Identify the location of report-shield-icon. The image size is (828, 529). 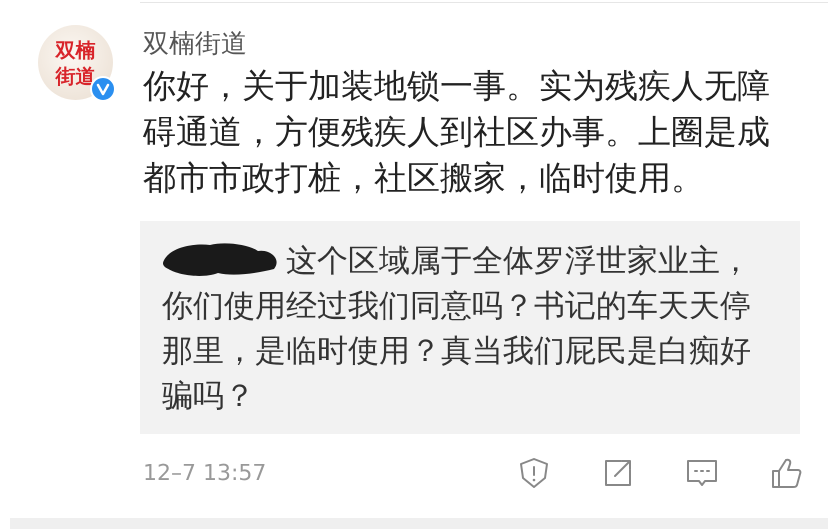
(534, 473).